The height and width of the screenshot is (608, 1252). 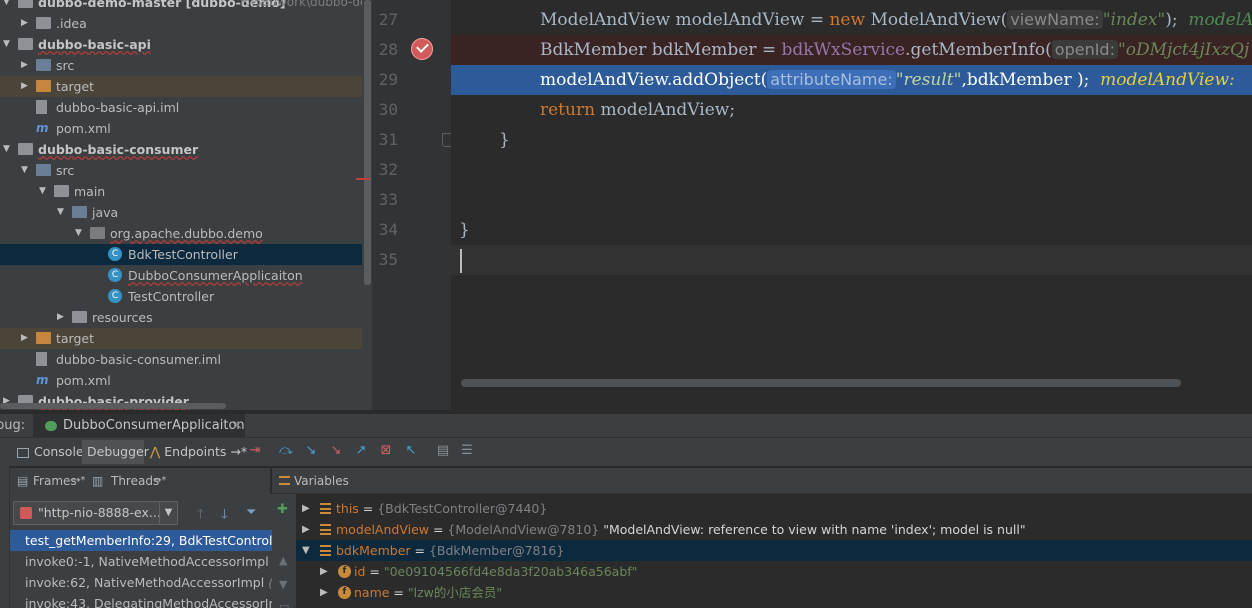 I want to click on variable-row: ▶ this = {BdkTestController@7440}, so click(x=774, y=508).